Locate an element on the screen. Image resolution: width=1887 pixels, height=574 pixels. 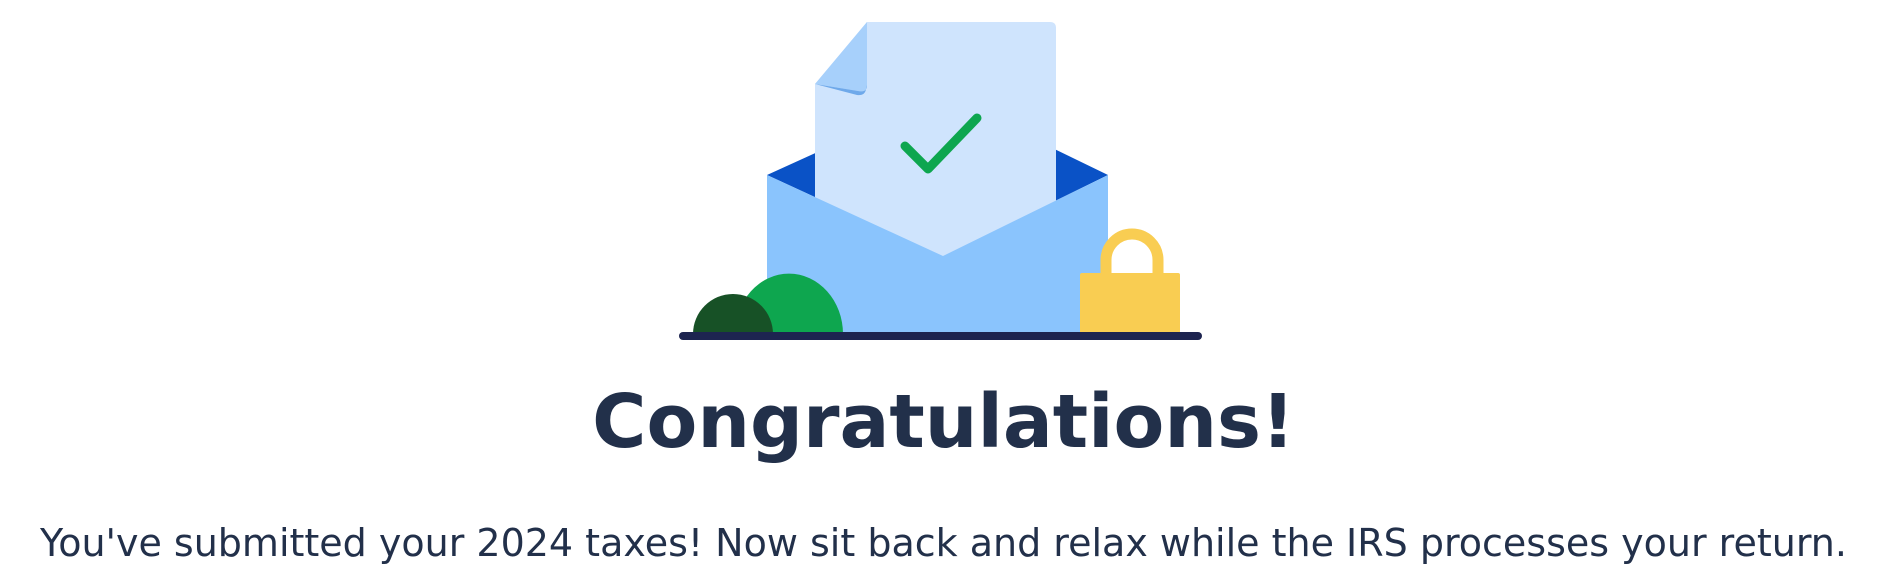
page-title: Congratulations! is located at coordinates (943, 422).